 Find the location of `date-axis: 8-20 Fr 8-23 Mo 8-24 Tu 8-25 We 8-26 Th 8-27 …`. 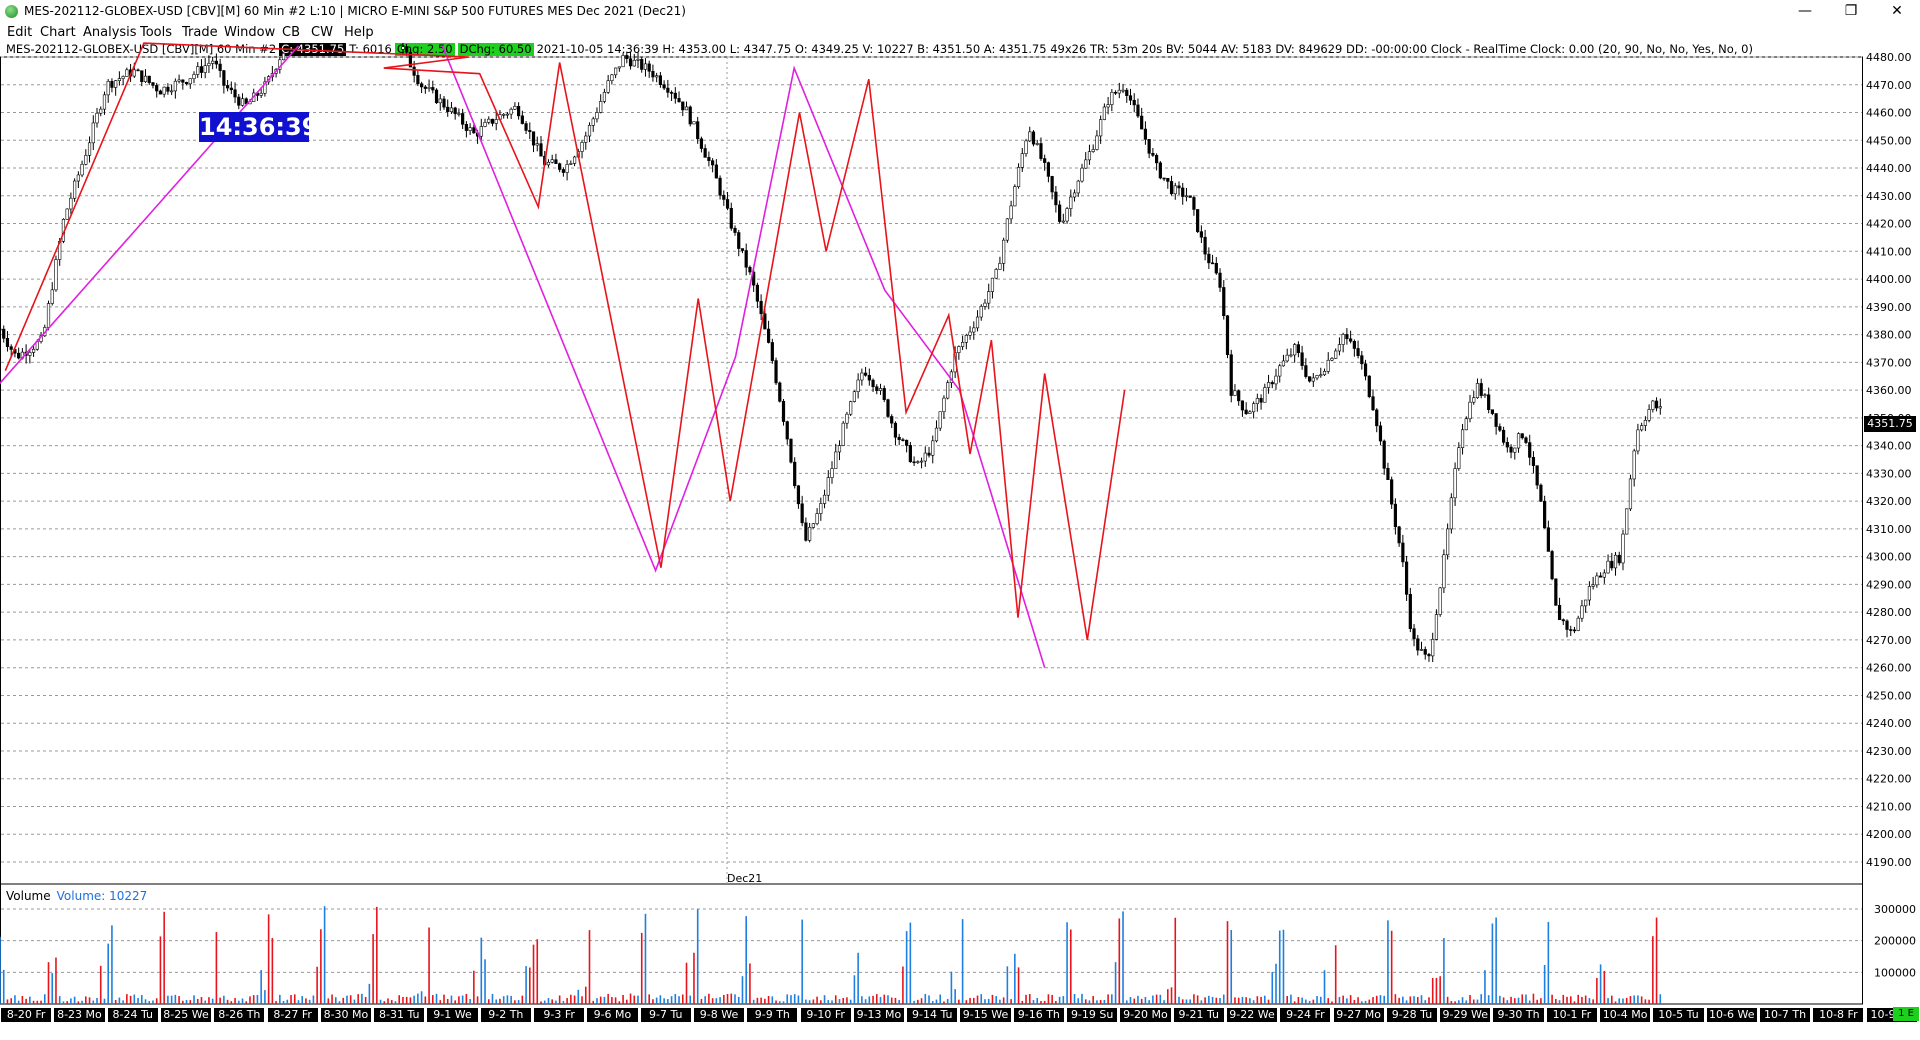

date-axis: 8-20 Fr 8-23 Mo 8-24 Tu 8-25 We 8-26 Th 8-27 … is located at coordinates (960, 1016).